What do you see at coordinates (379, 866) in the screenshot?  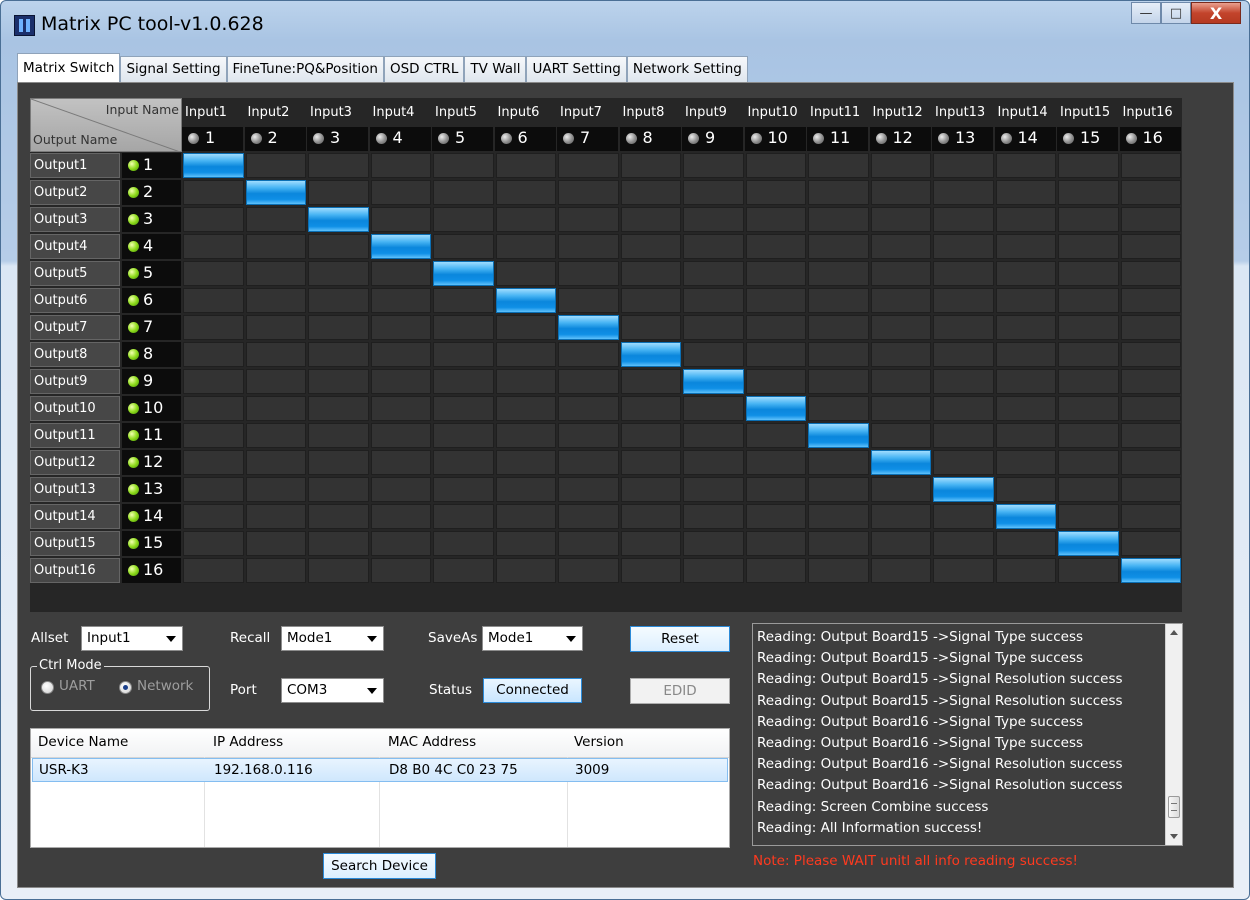 I see `search-device-button: Search Device` at bounding box center [379, 866].